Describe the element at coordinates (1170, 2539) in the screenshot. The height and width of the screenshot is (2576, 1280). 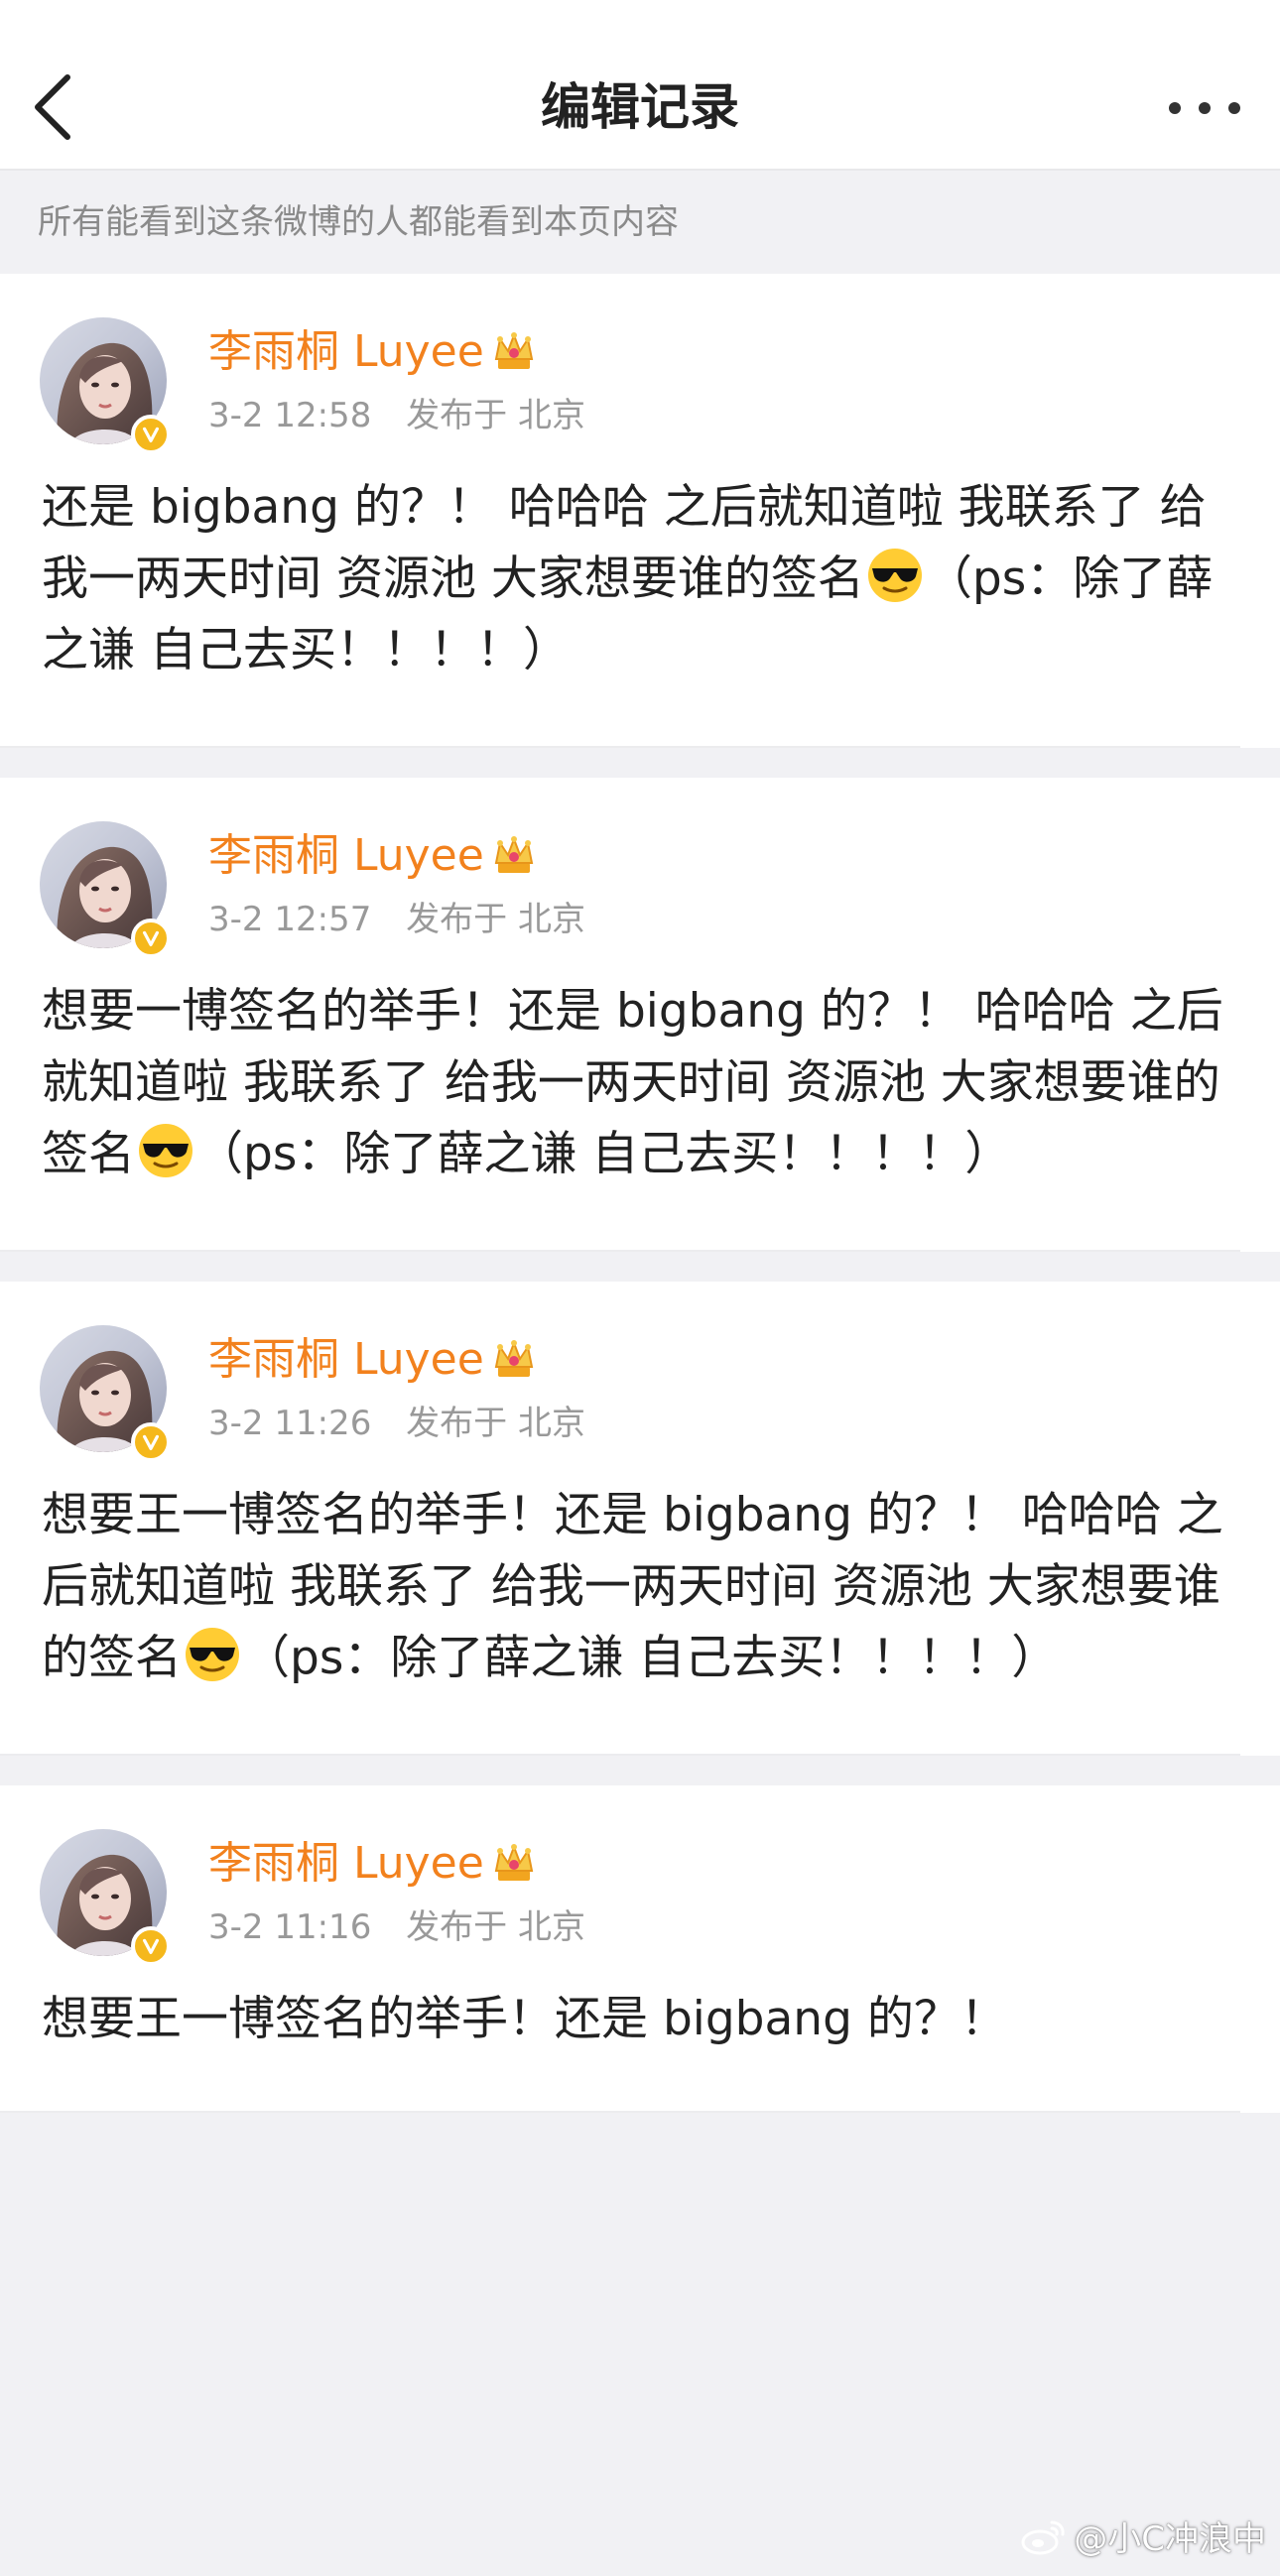
I see `watermark-text: @小C冲浪中` at that location.